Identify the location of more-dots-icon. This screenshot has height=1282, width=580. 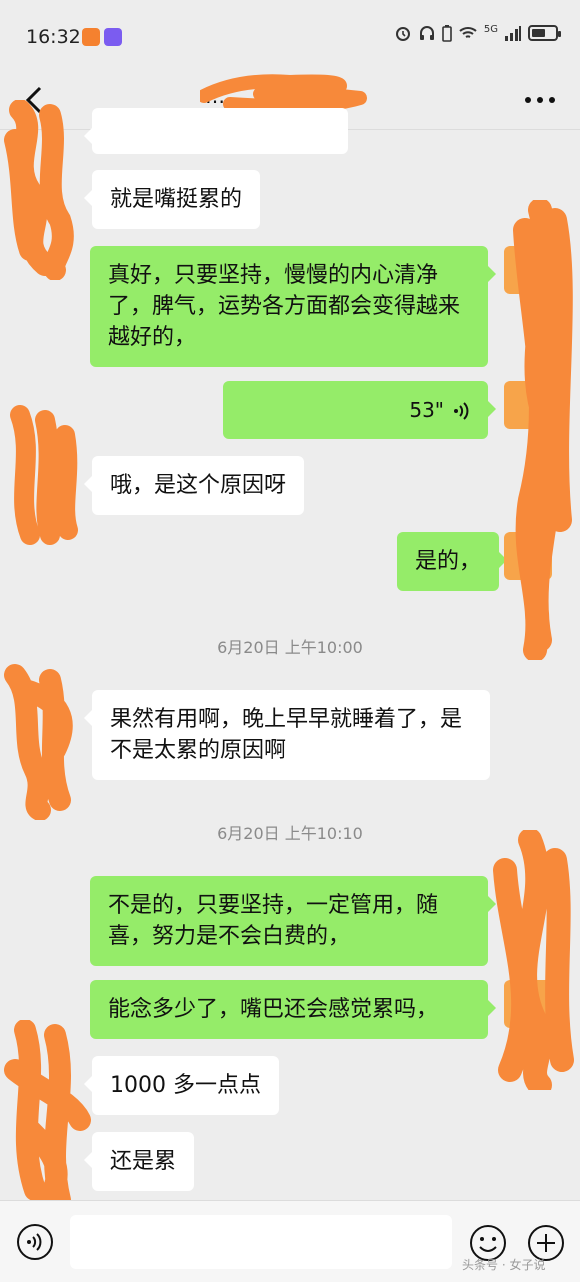
(540, 100).